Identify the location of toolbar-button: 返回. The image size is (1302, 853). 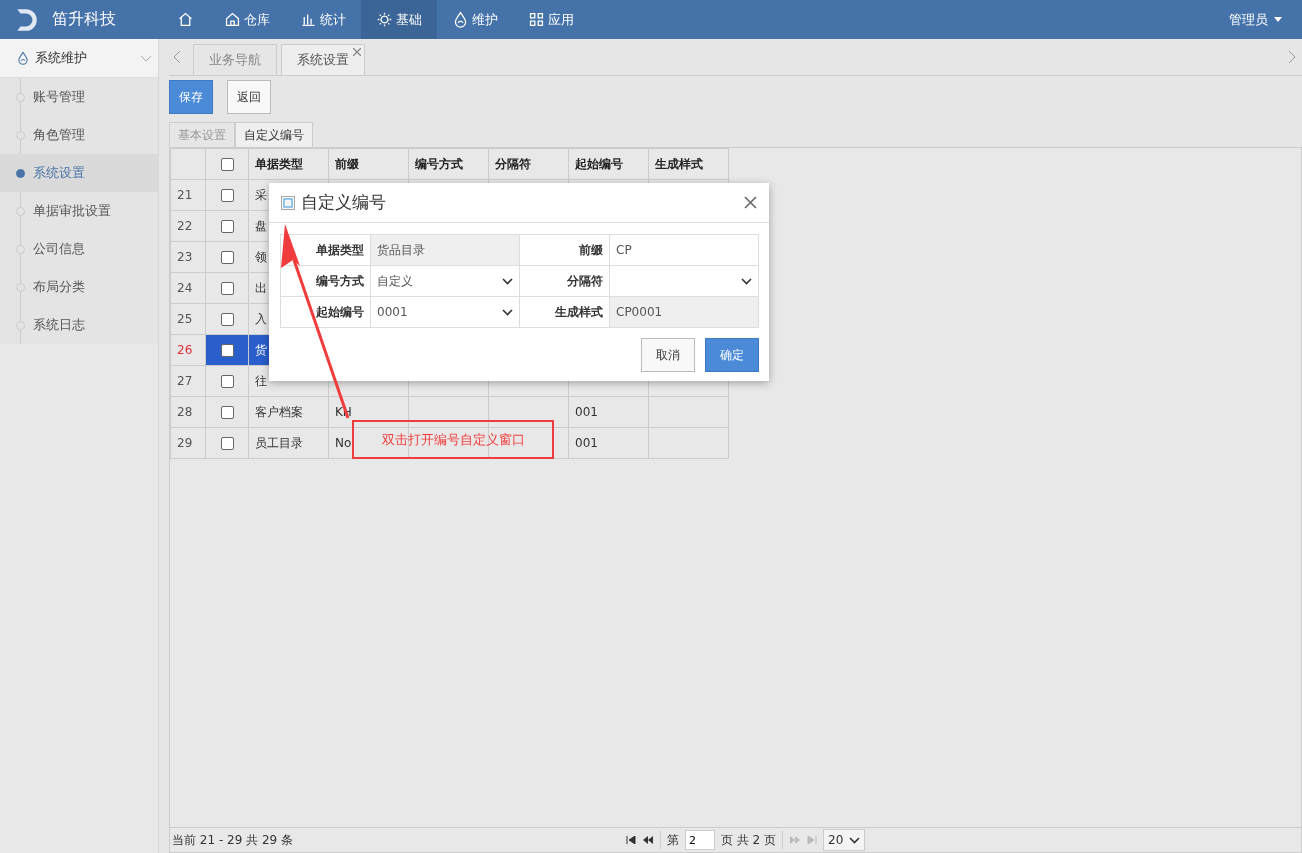
(249, 97).